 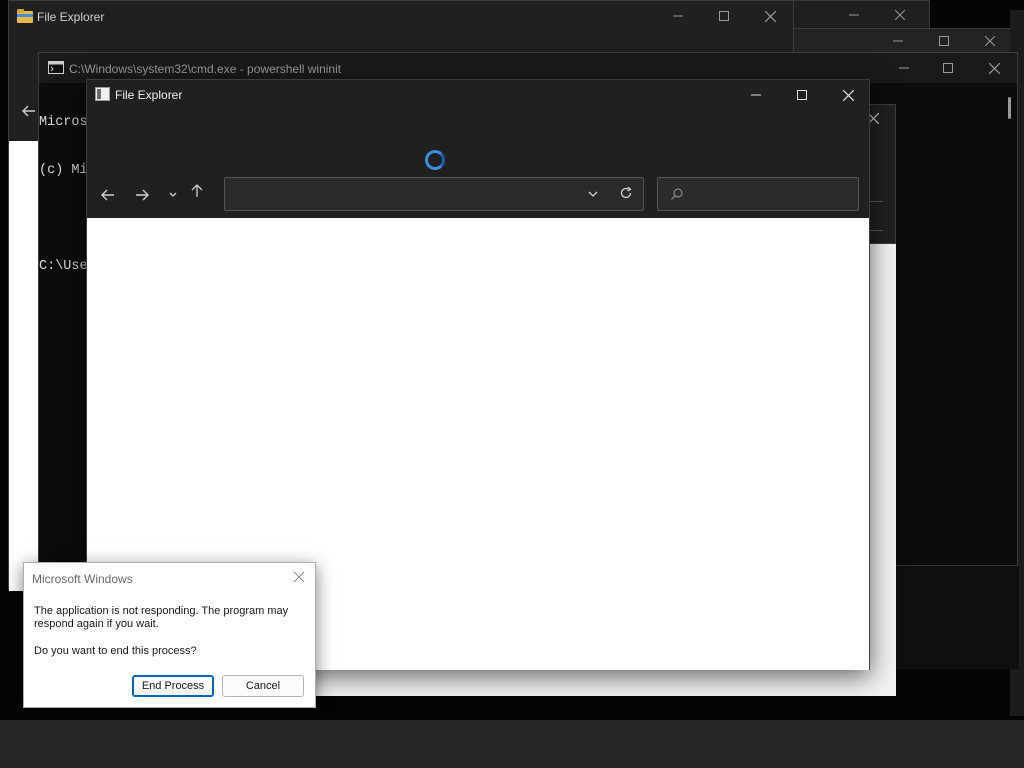 I want to click on file-explorer-titlebar: File Explorer, so click(x=478, y=95).